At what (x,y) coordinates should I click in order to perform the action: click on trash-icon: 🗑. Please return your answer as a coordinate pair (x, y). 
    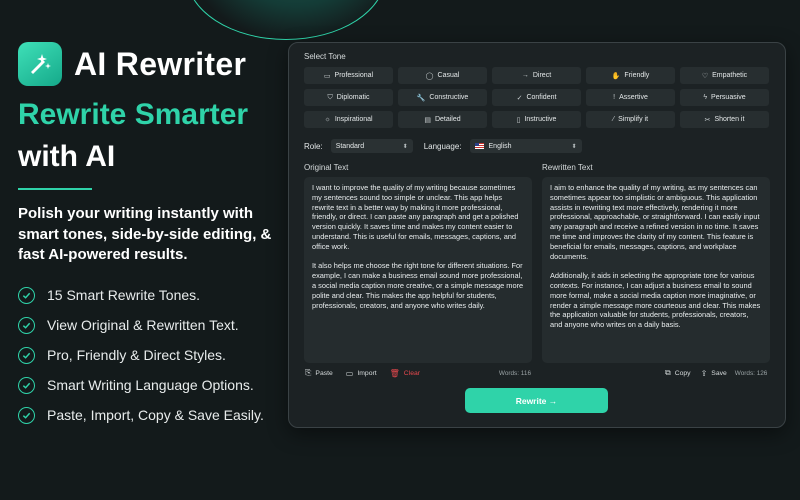
    Looking at the image, I should click on (394, 373).